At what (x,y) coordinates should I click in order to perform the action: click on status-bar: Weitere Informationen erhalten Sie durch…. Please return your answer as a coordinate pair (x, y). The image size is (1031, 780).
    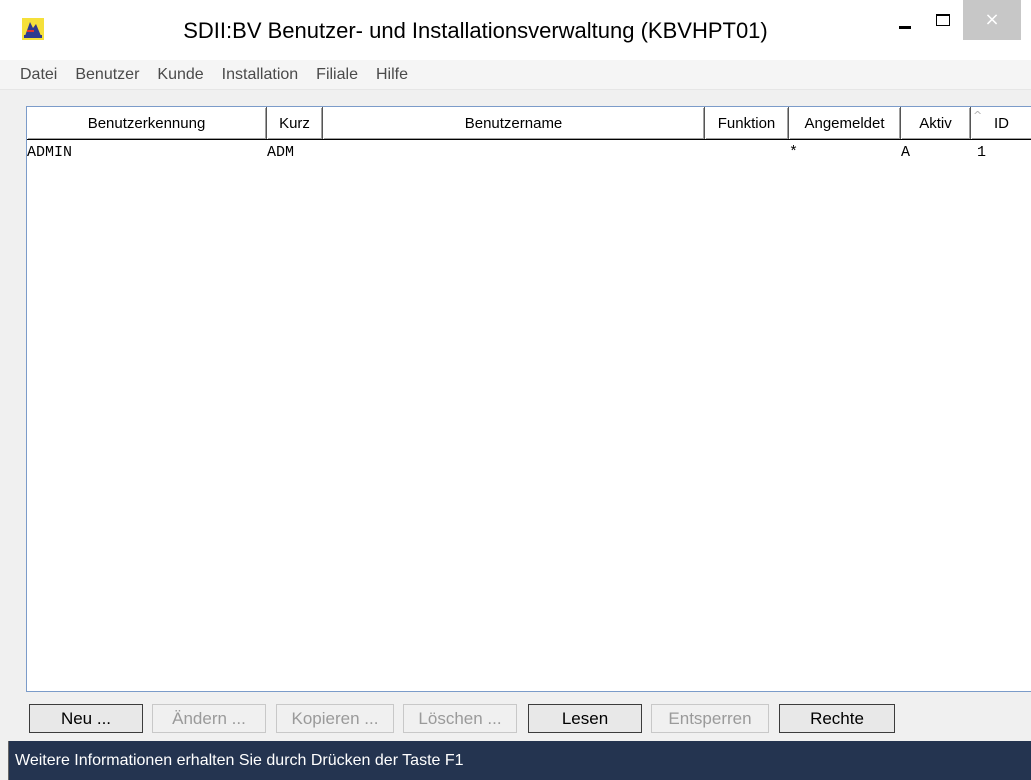
    Looking at the image, I should click on (519, 760).